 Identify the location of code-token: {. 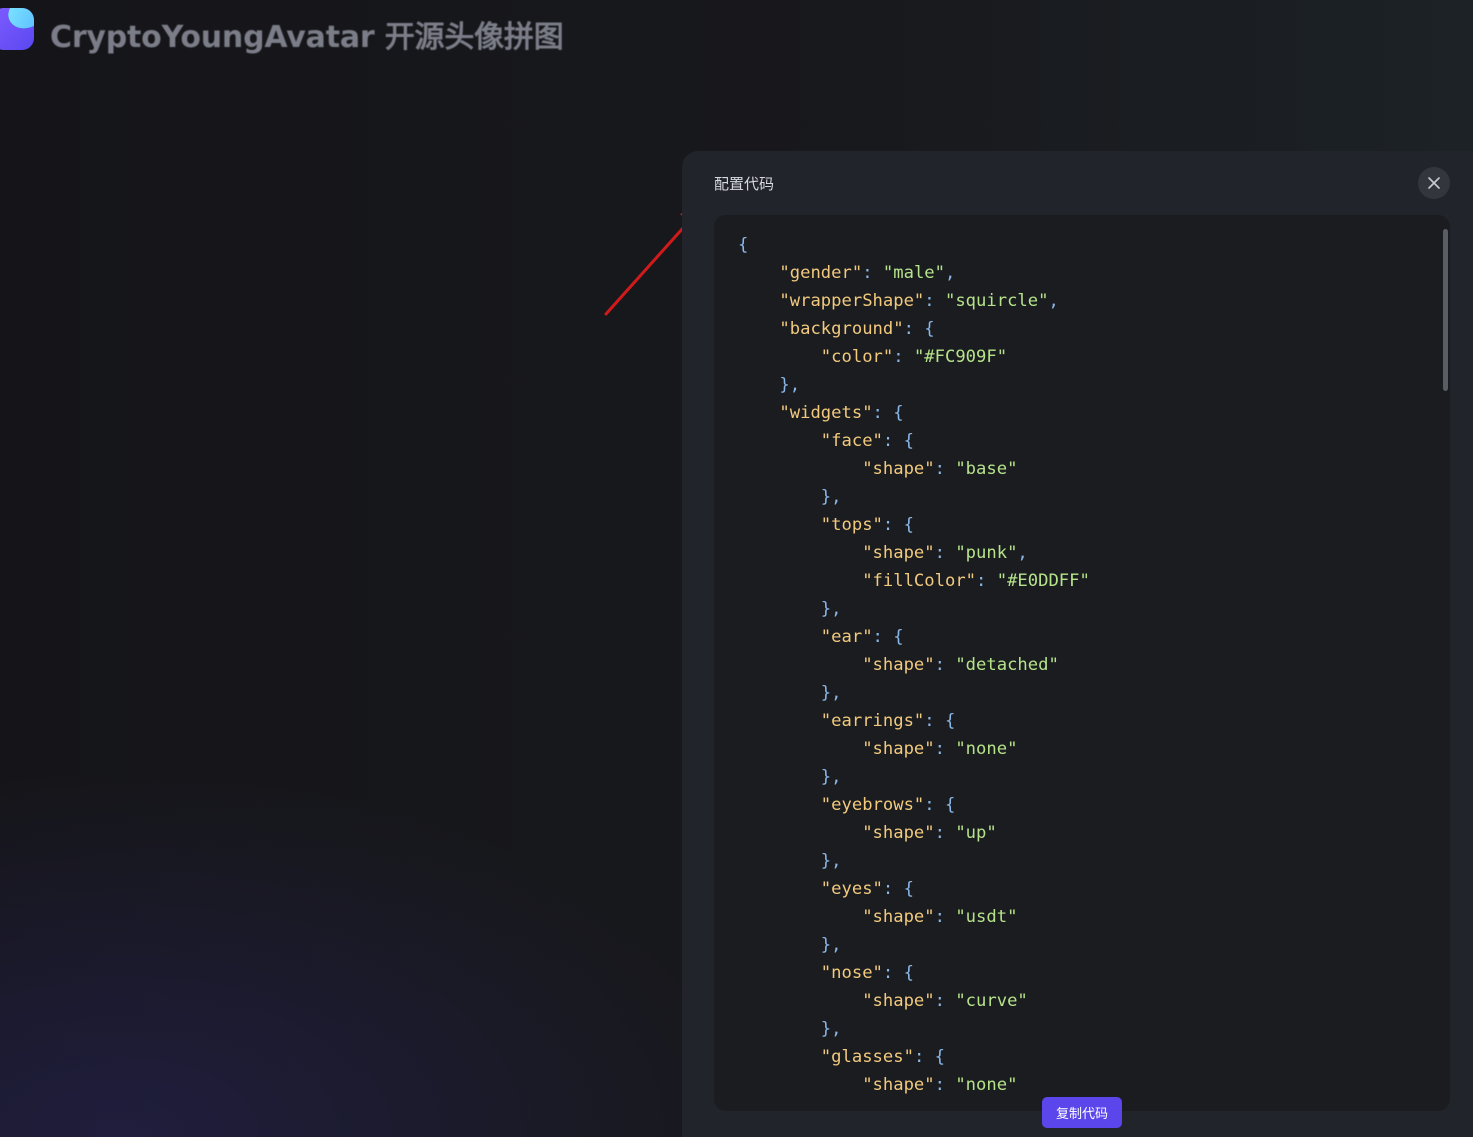
(743, 245).